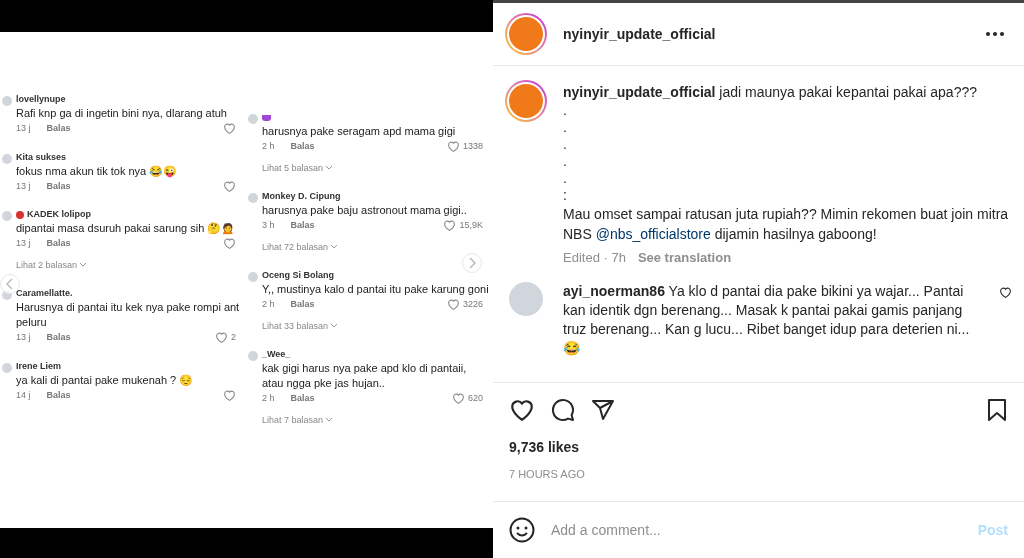 The image size is (1024, 558). Describe the element at coordinates (563, 410) in the screenshot. I see `comment-icon` at that location.